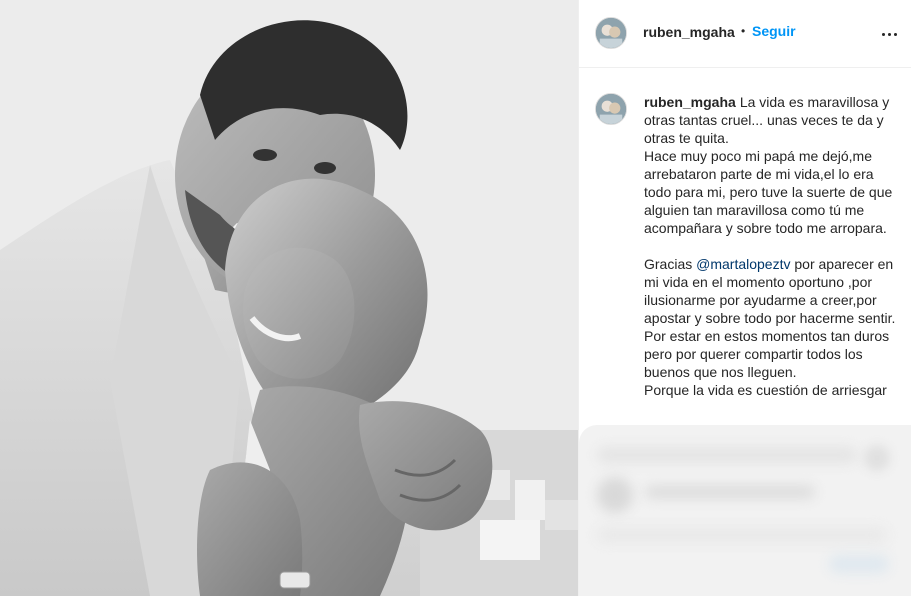 Image resolution: width=911 pixels, height=596 pixels. Describe the element at coordinates (877, 458) in the screenshot. I see `blurred-icon` at that location.